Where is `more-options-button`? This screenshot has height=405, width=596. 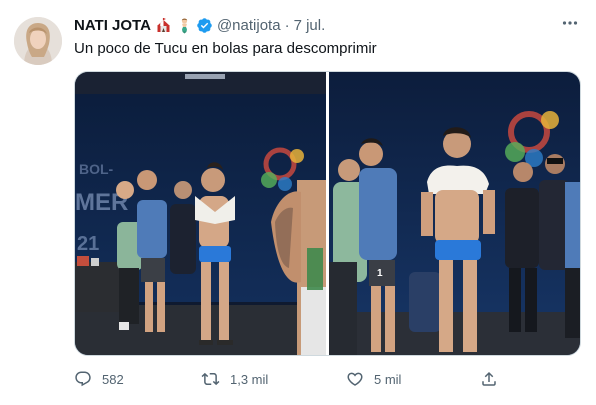 more-options-button is located at coordinates (570, 25).